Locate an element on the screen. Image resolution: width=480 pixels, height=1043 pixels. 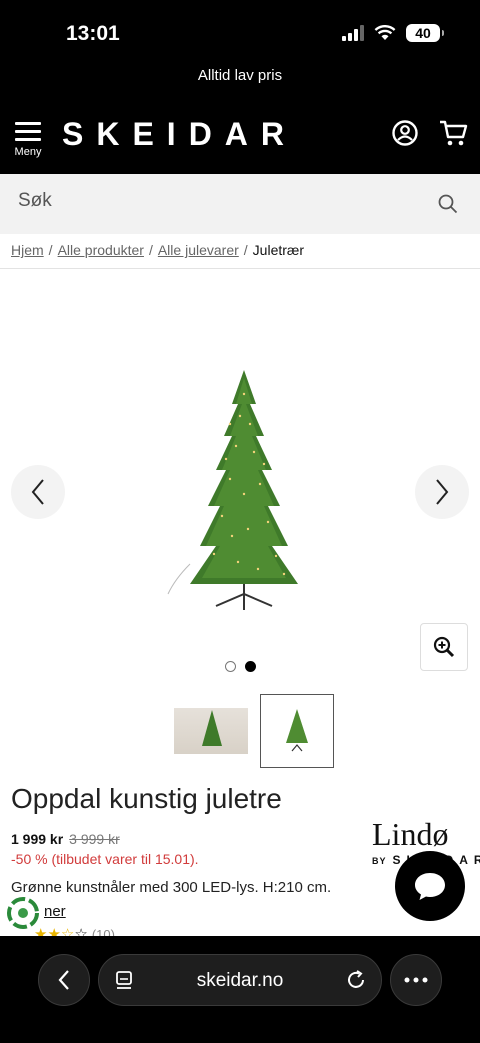
search-input is located at coordinates (218, 201).